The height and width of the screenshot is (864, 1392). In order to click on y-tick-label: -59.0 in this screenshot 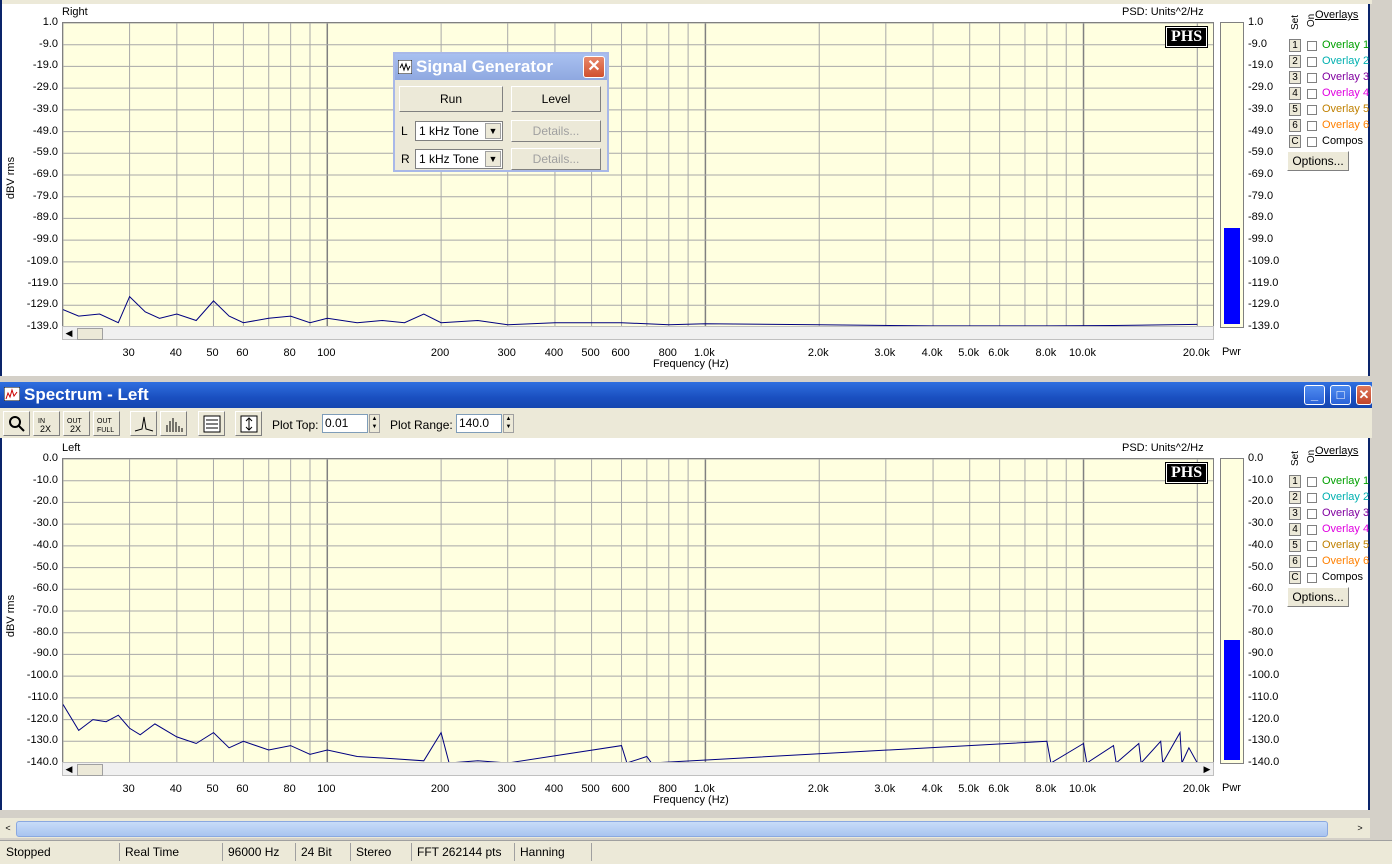, I will do `click(45, 152)`.